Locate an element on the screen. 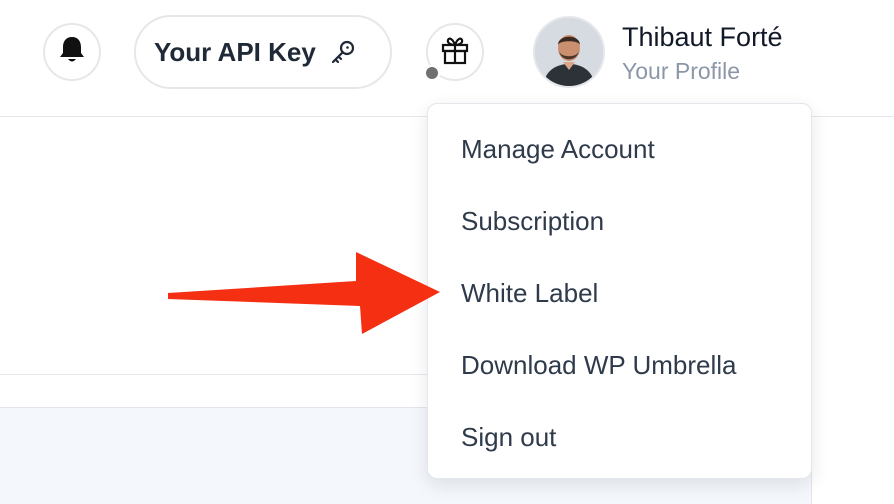 This screenshot has height=504, width=894. notifications-button is located at coordinates (72, 52).